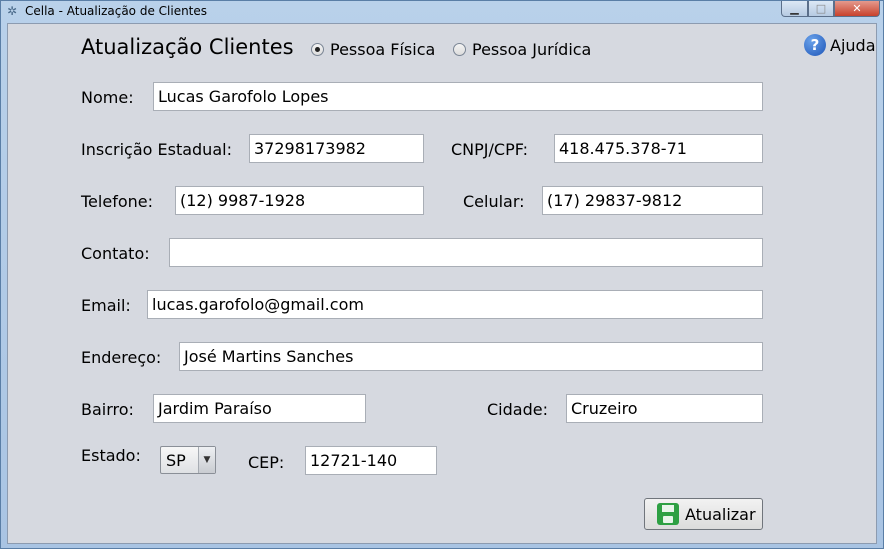 The height and width of the screenshot is (549, 884). Describe the element at coordinates (317, 49) in the screenshot. I see `radio-button-checked` at that location.